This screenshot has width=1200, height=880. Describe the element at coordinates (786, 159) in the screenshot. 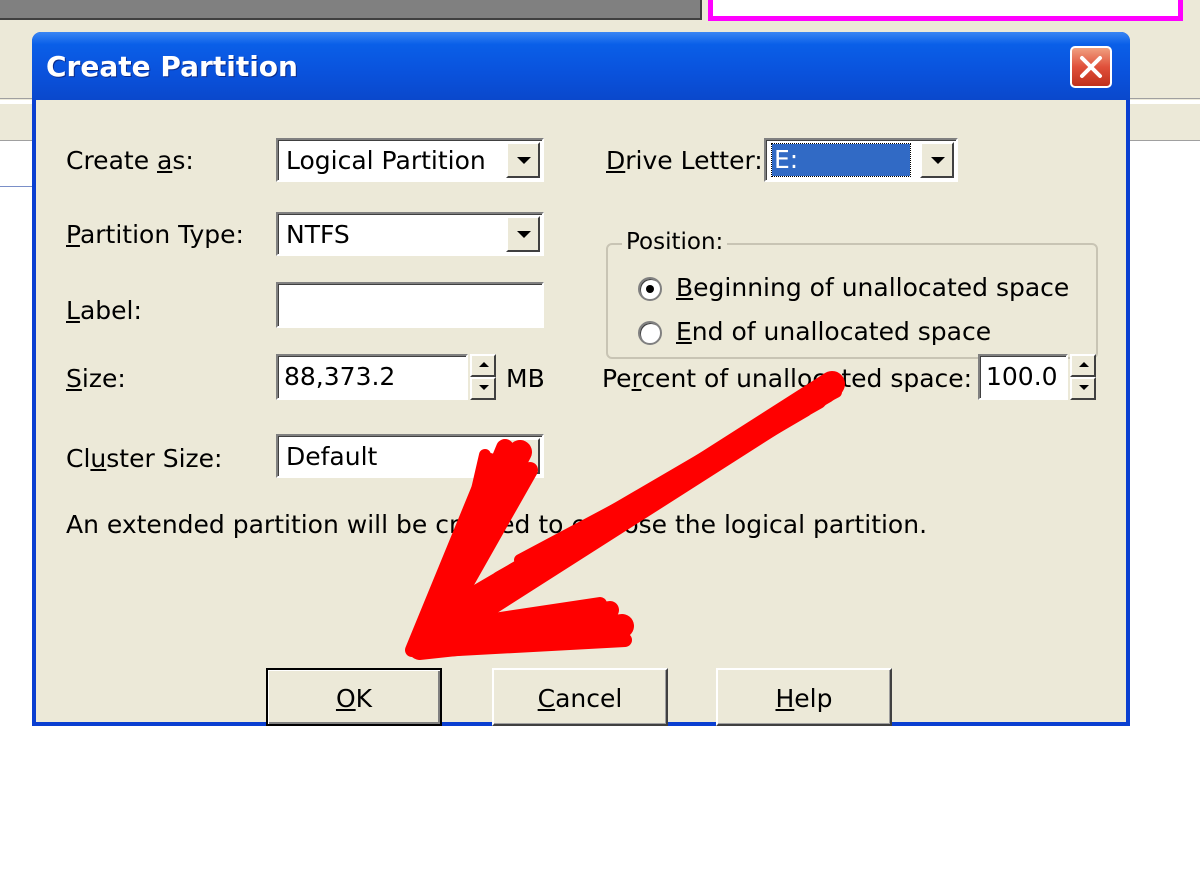

I see `drive-letter-value: E:` at that location.